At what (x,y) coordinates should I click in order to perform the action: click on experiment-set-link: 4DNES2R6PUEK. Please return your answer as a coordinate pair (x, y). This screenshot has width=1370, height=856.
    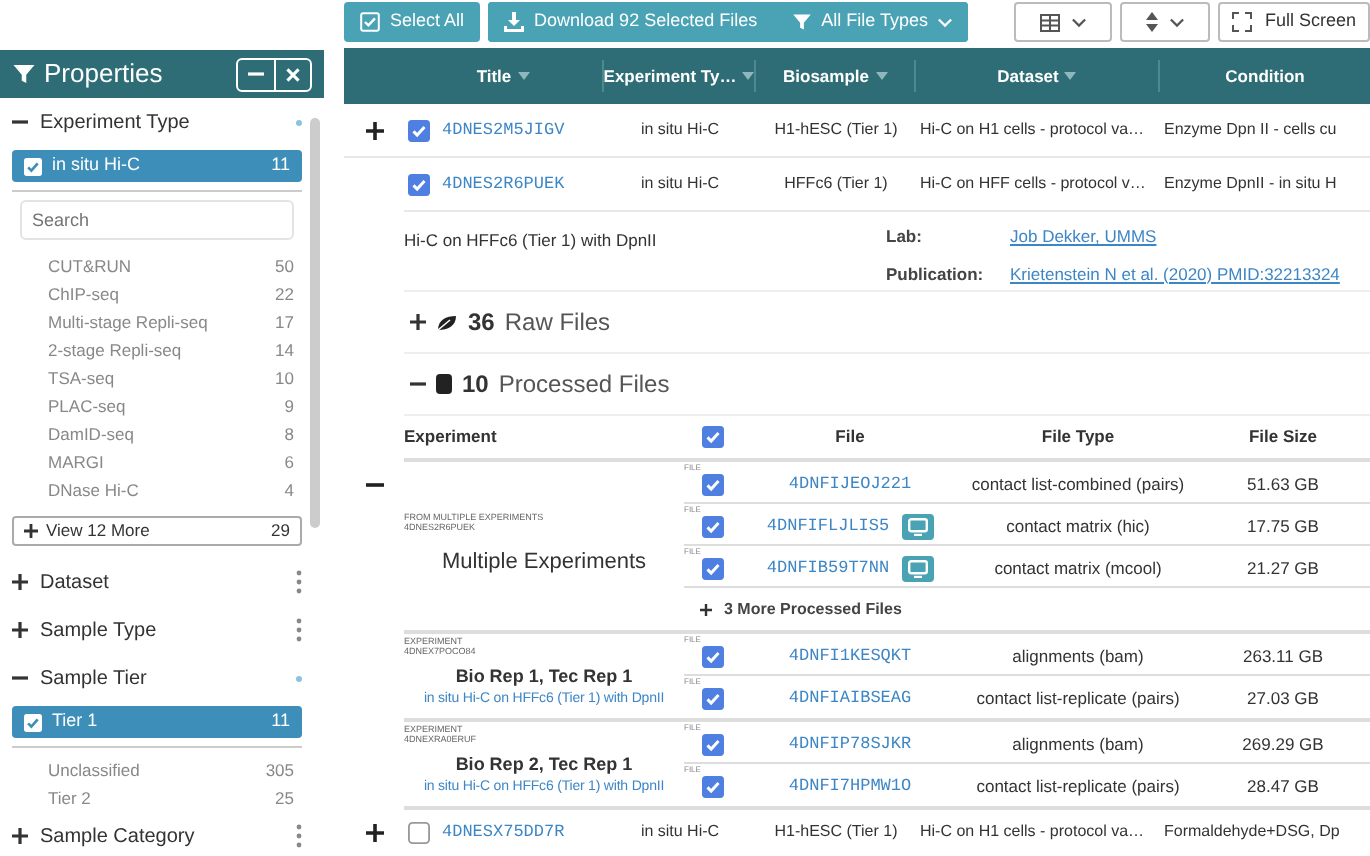
    Looking at the image, I should click on (503, 184).